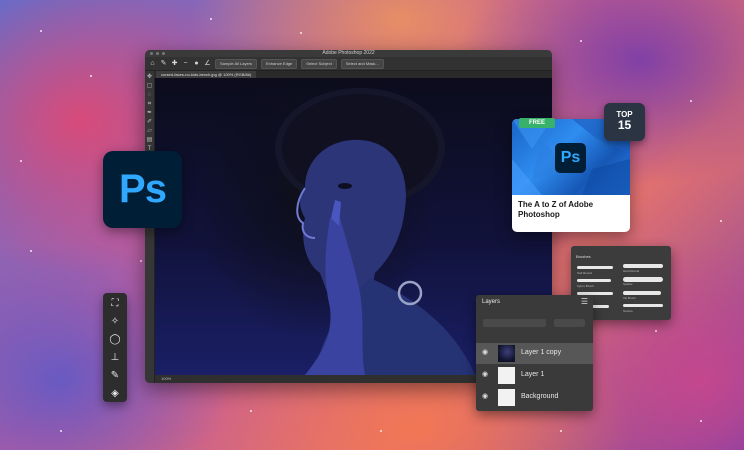  I want to click on enhance-edge-checkbox: Enhance Edge, so click(279, 63).